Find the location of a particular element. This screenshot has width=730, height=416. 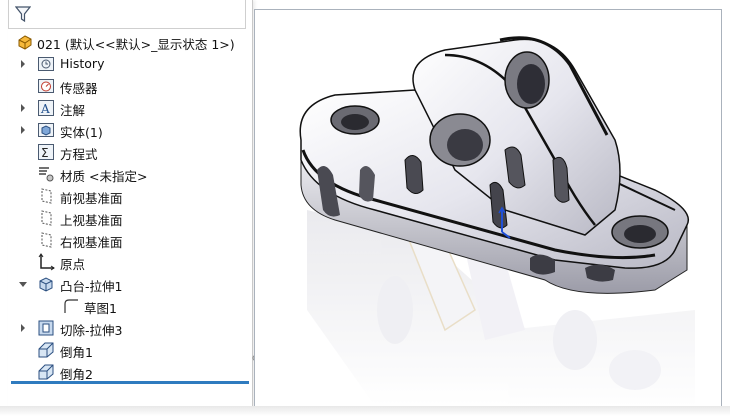

extrude-boss-icon is located at coordinates (46, 284).